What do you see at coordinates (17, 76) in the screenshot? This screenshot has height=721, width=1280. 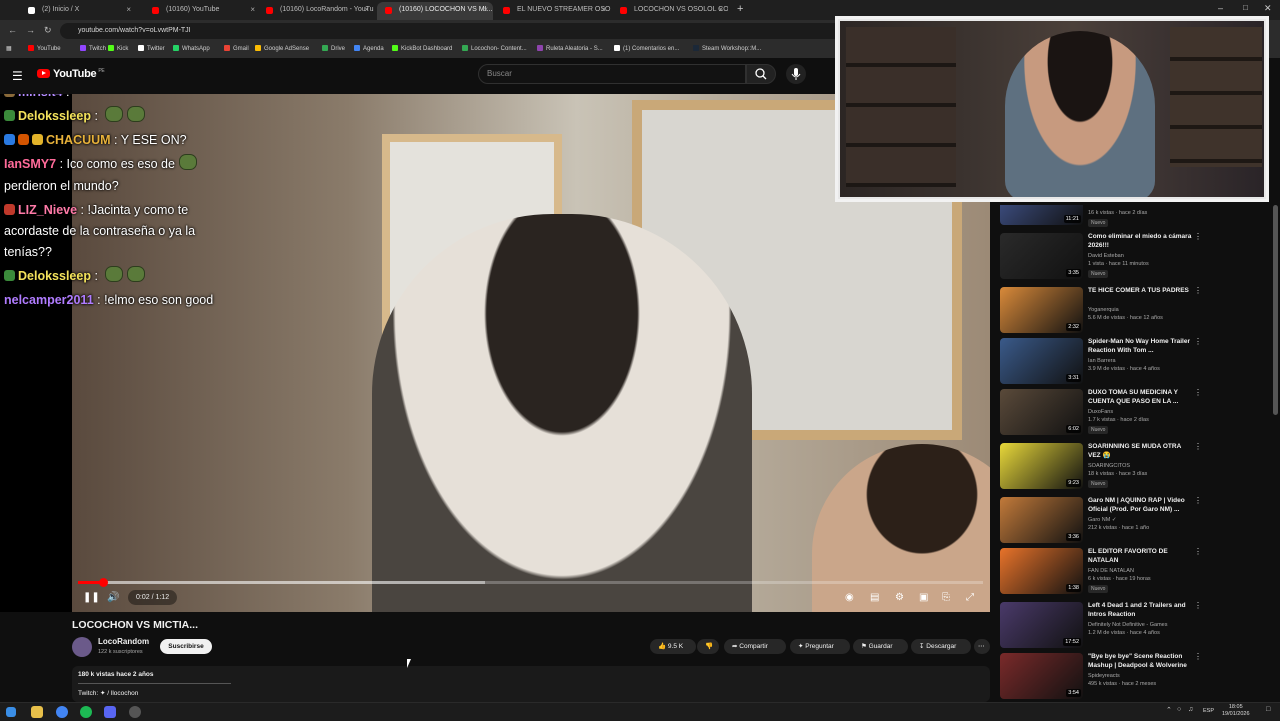 I see `menu-icon: ☰` at bounding box center [17, 76].